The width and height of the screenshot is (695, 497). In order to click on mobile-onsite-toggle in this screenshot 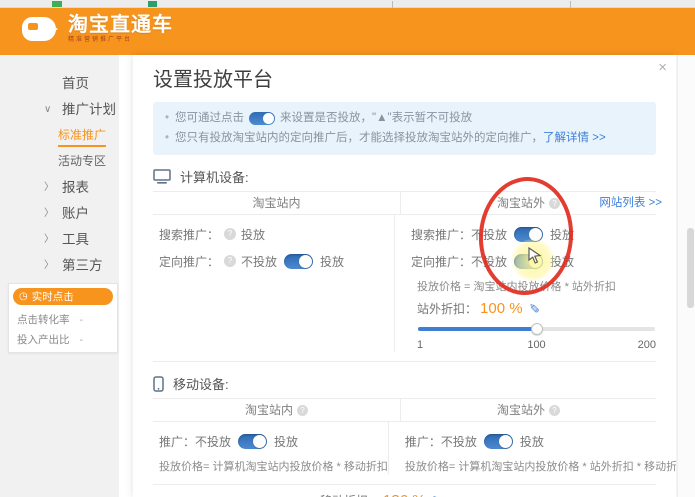, I will do `click(253, 441)`.